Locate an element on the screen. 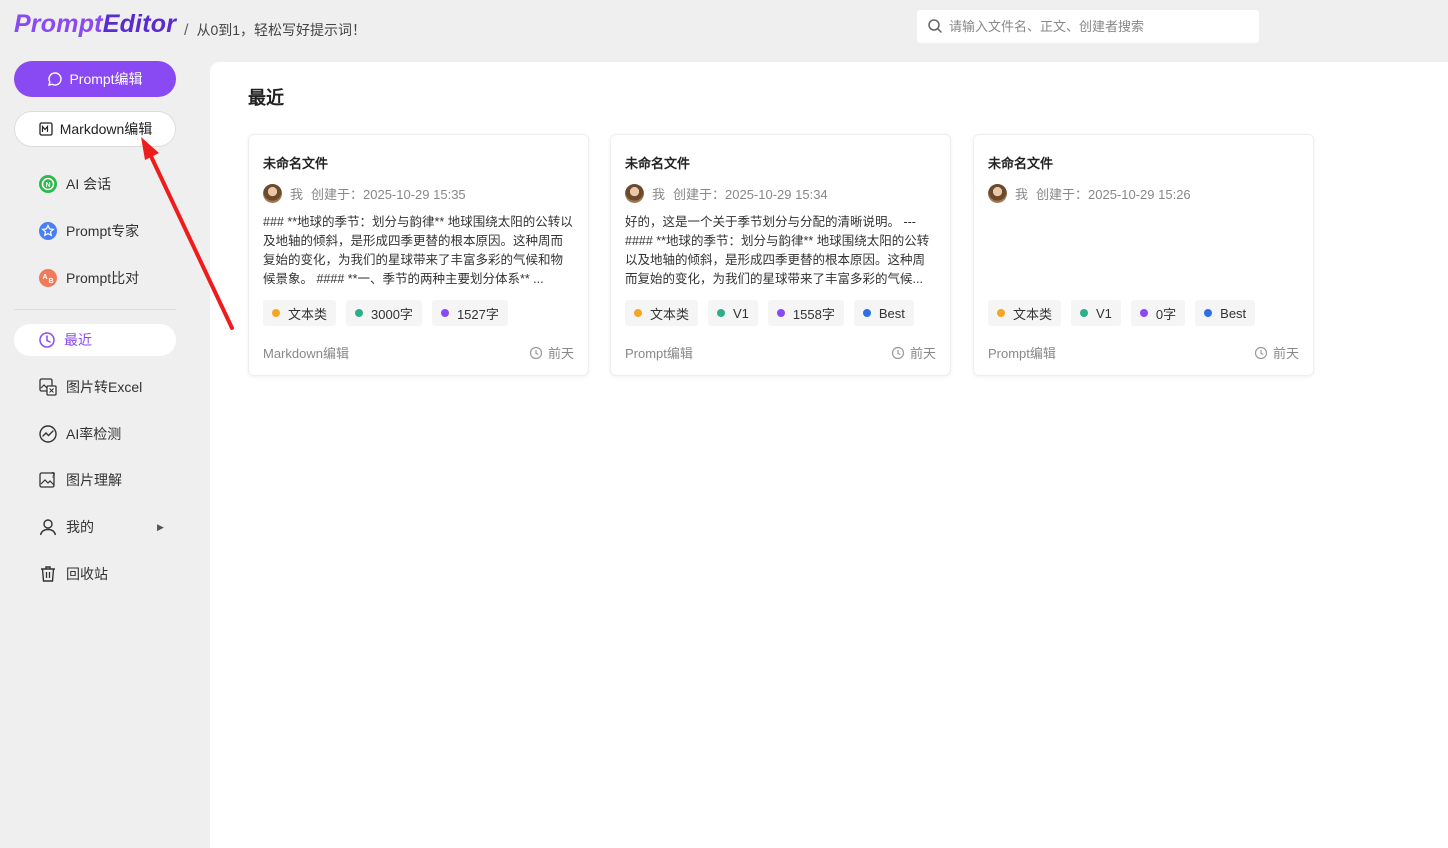 The image size is (1448, 848). prompt-edit-button: Prompt编辑 is located at coordinates (95, 79).